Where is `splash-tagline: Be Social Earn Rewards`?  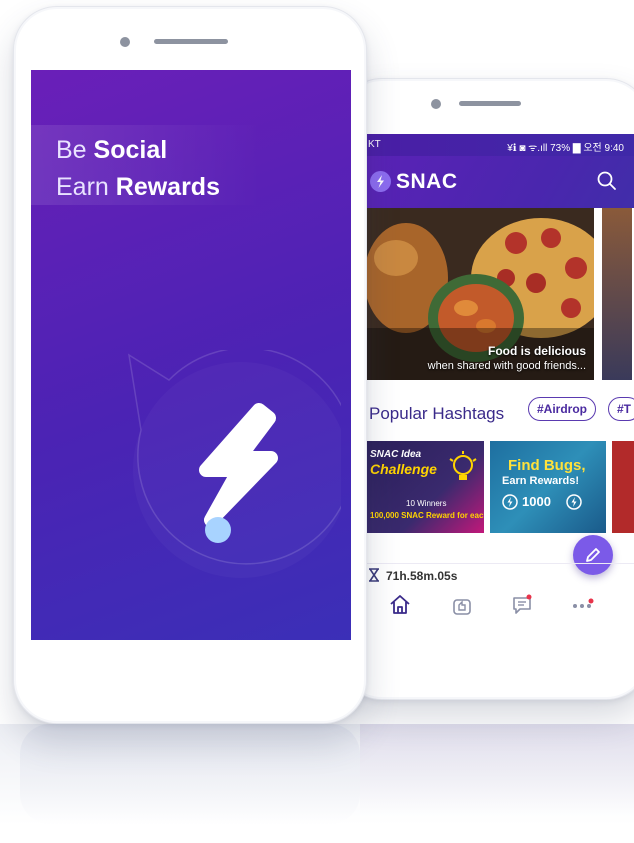 splash-tagline: Be Social Earn Rewards is located at coordinates (138, 169).